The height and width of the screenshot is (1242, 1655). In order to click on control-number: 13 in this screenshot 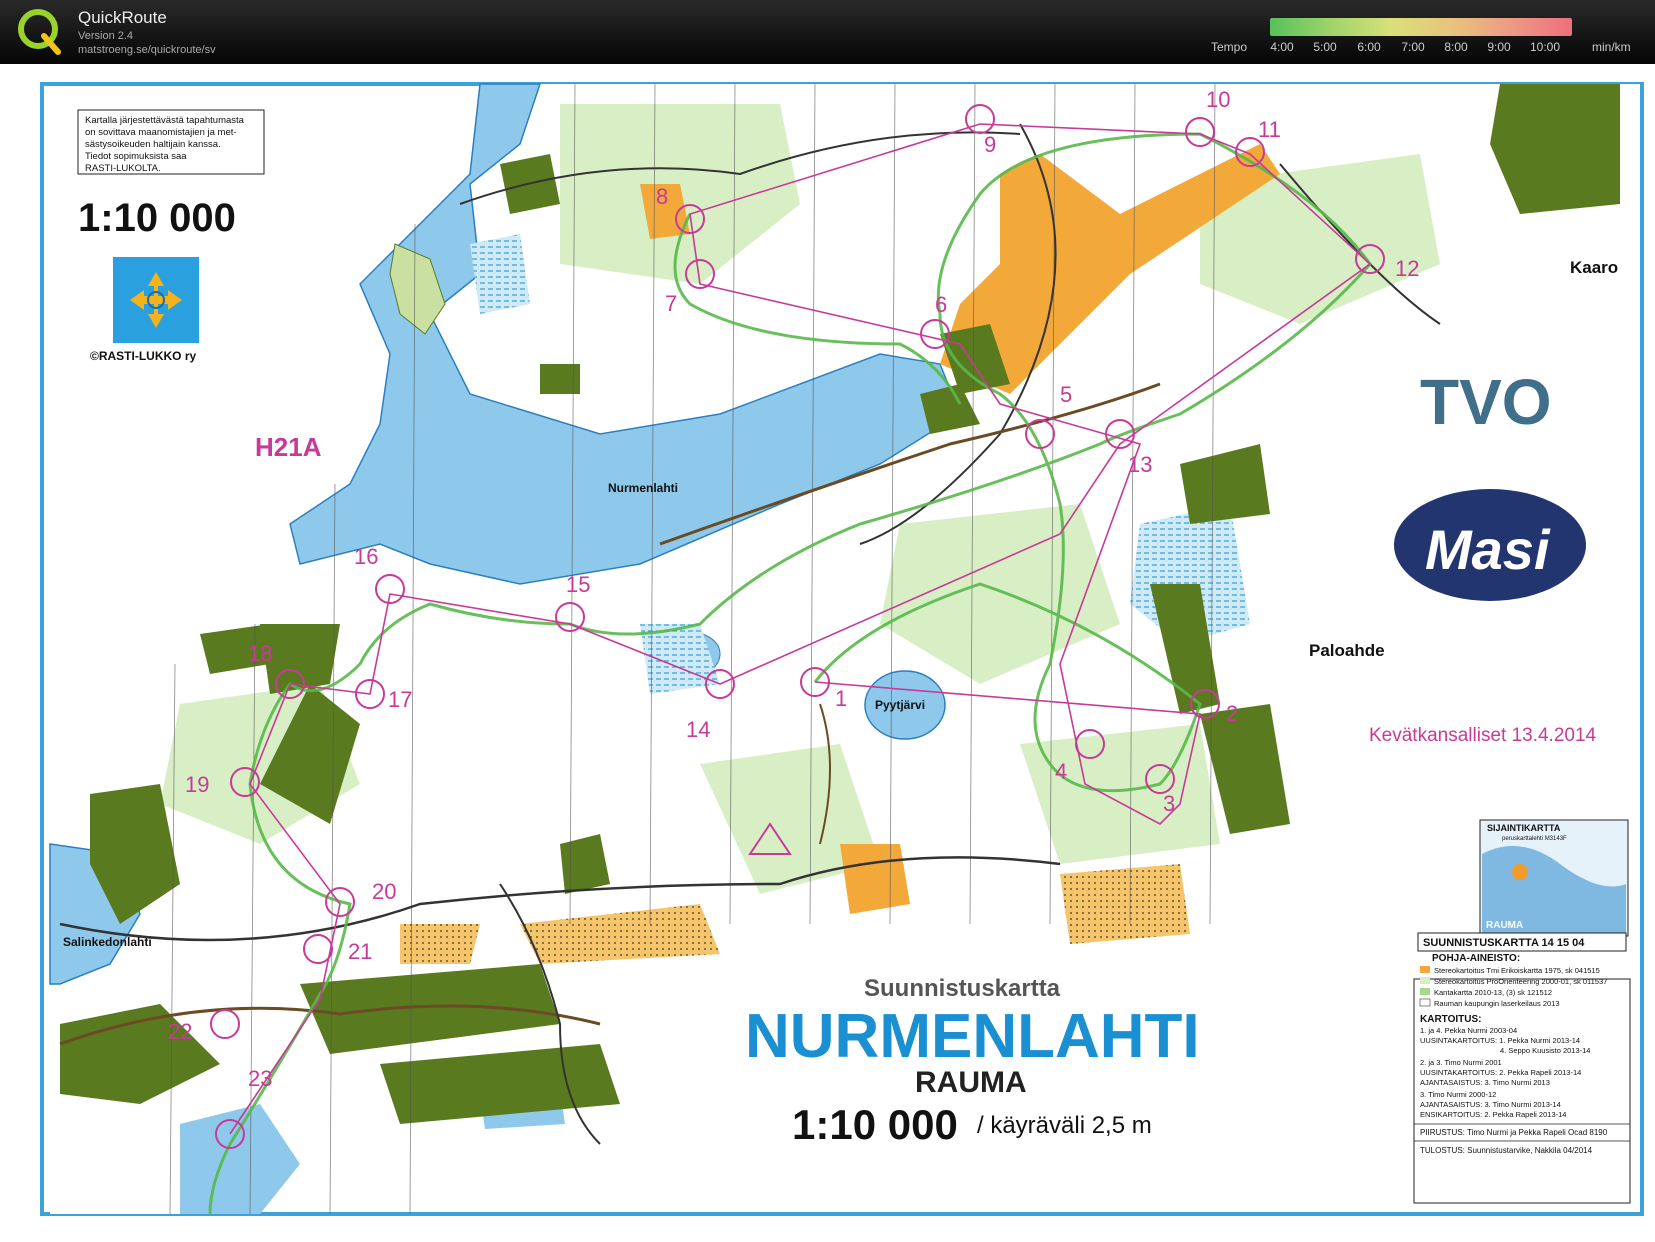, I will do `click(1140, 464)`.